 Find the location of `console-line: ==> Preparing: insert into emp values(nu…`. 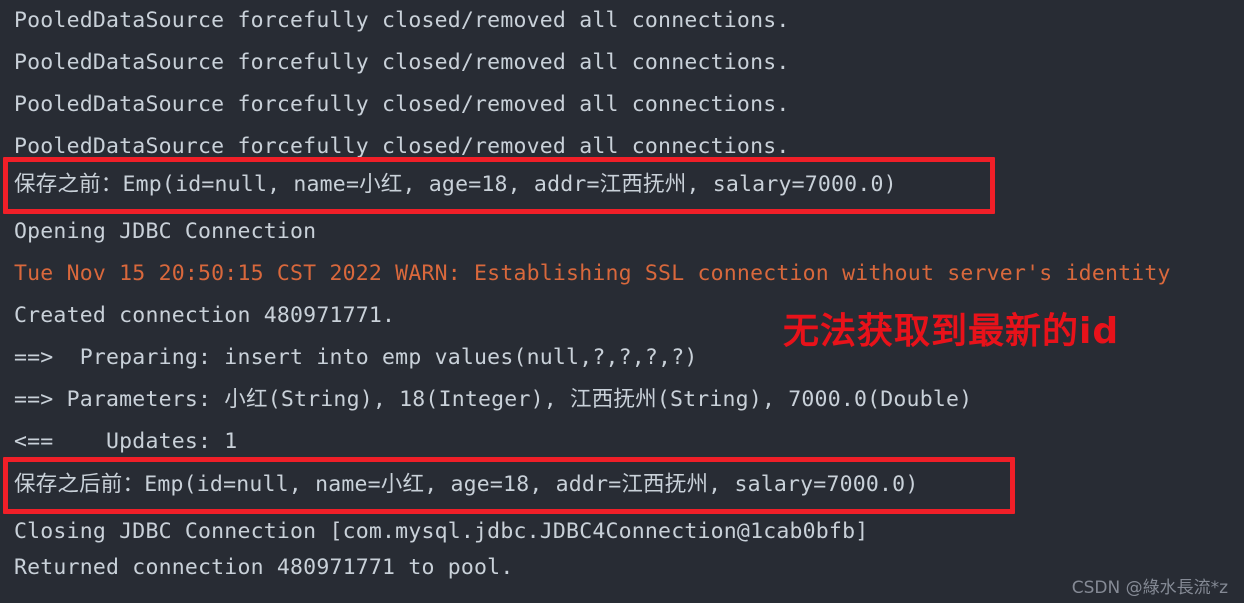

console-line: ==> Preparing: insert into emp values(nu… is located at coordinates (356, 357).